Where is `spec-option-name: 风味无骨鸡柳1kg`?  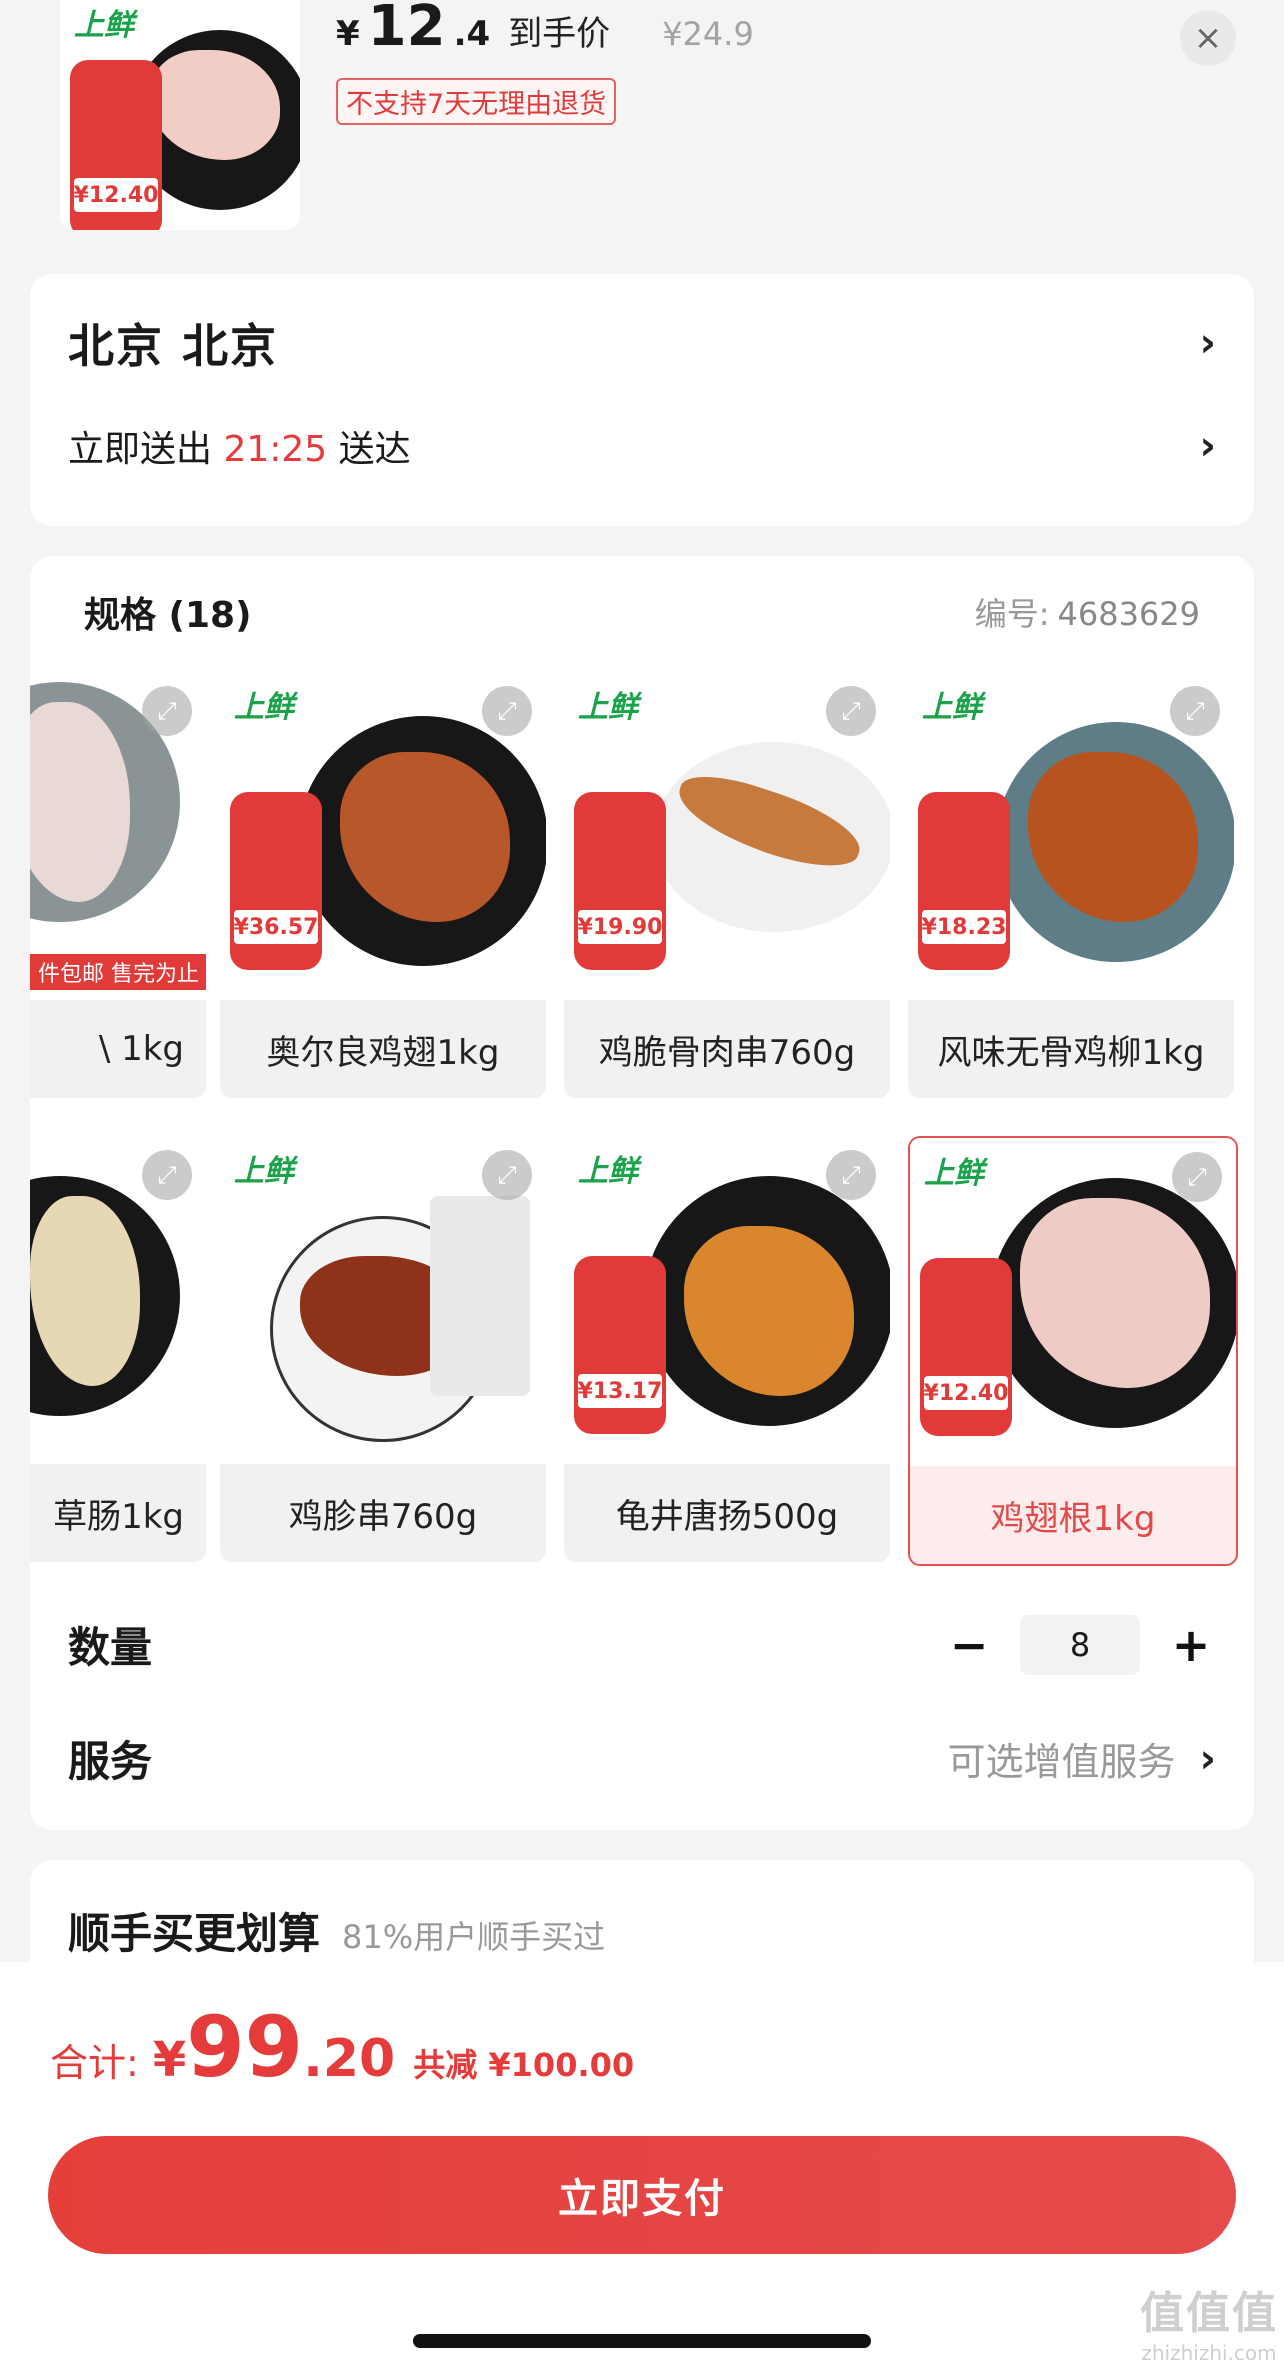
spec-option-name: 风味无骨鸡柳1kg is located at coordinates (1071, 1052).